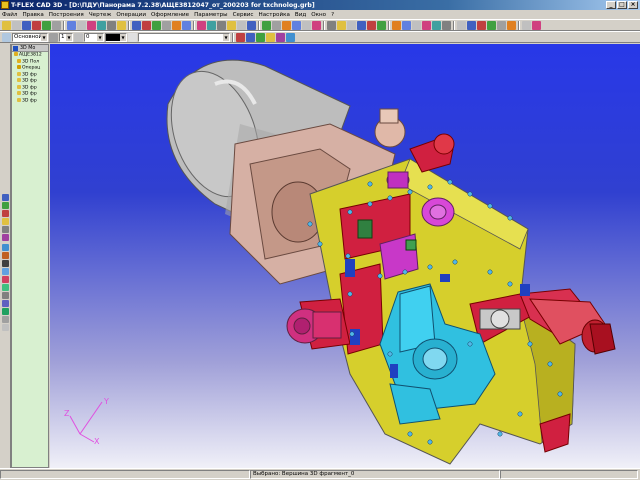  What do you see at coordinates (66, 15) in the screenshot?
I see `menu-construct: Построения` at bounding box center [66, 15].